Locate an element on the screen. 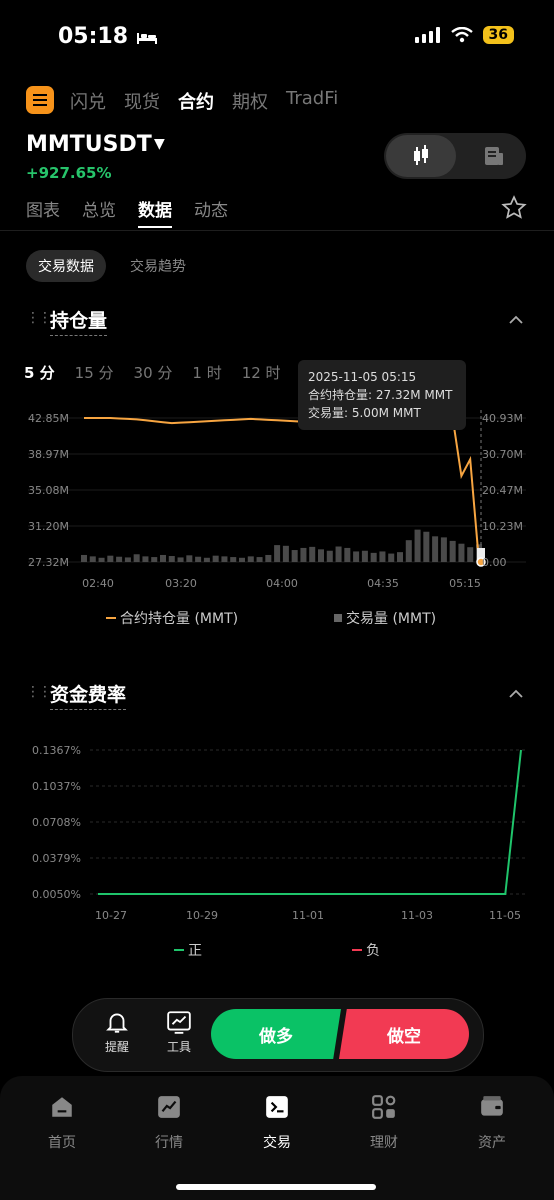 The width and height of the screenshot is (554, 1200). document-icon is located at coordinates (494, 156).